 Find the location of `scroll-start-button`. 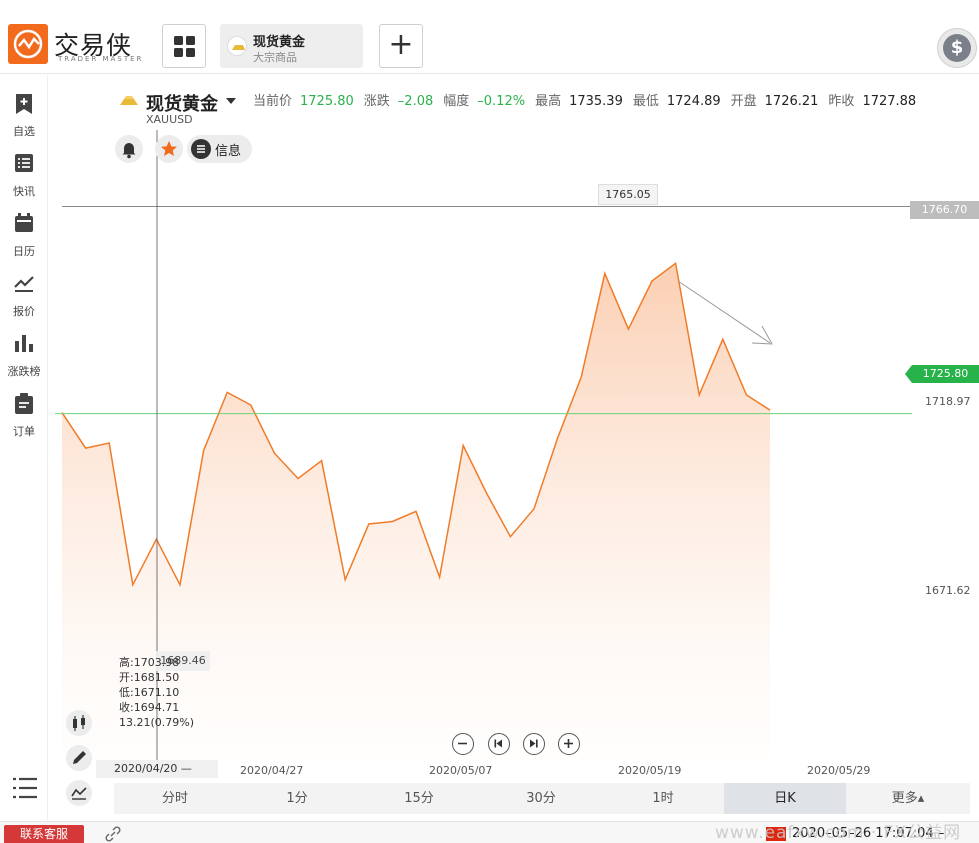

scroll-start-button is located at coordinates (499, 744).